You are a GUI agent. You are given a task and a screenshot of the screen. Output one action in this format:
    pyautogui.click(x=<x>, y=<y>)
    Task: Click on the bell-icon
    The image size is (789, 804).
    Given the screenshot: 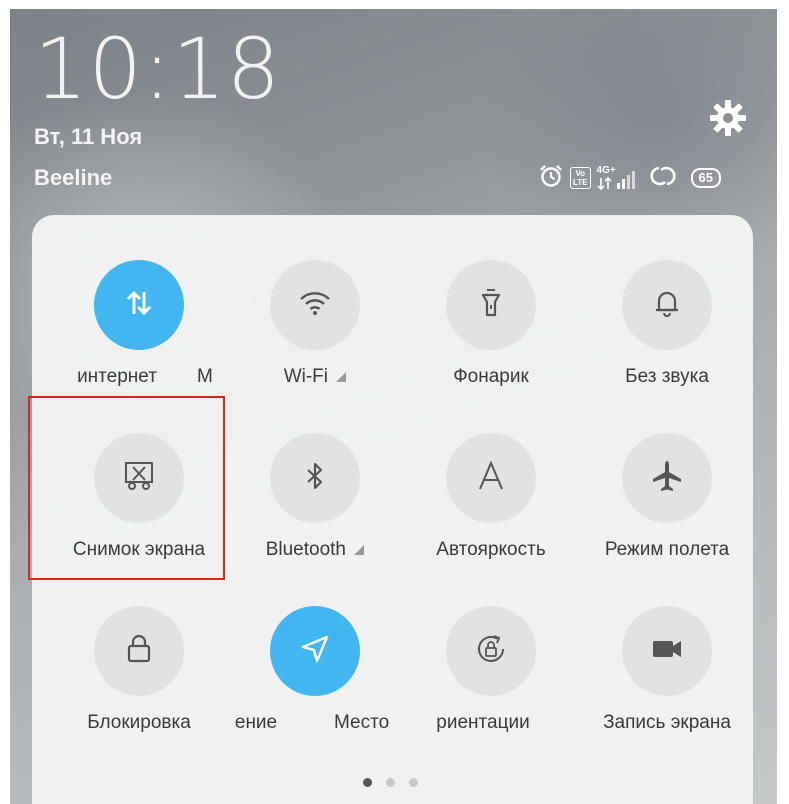 What is the action you would take?
    pyautogui.click(x=667, y=305)
    